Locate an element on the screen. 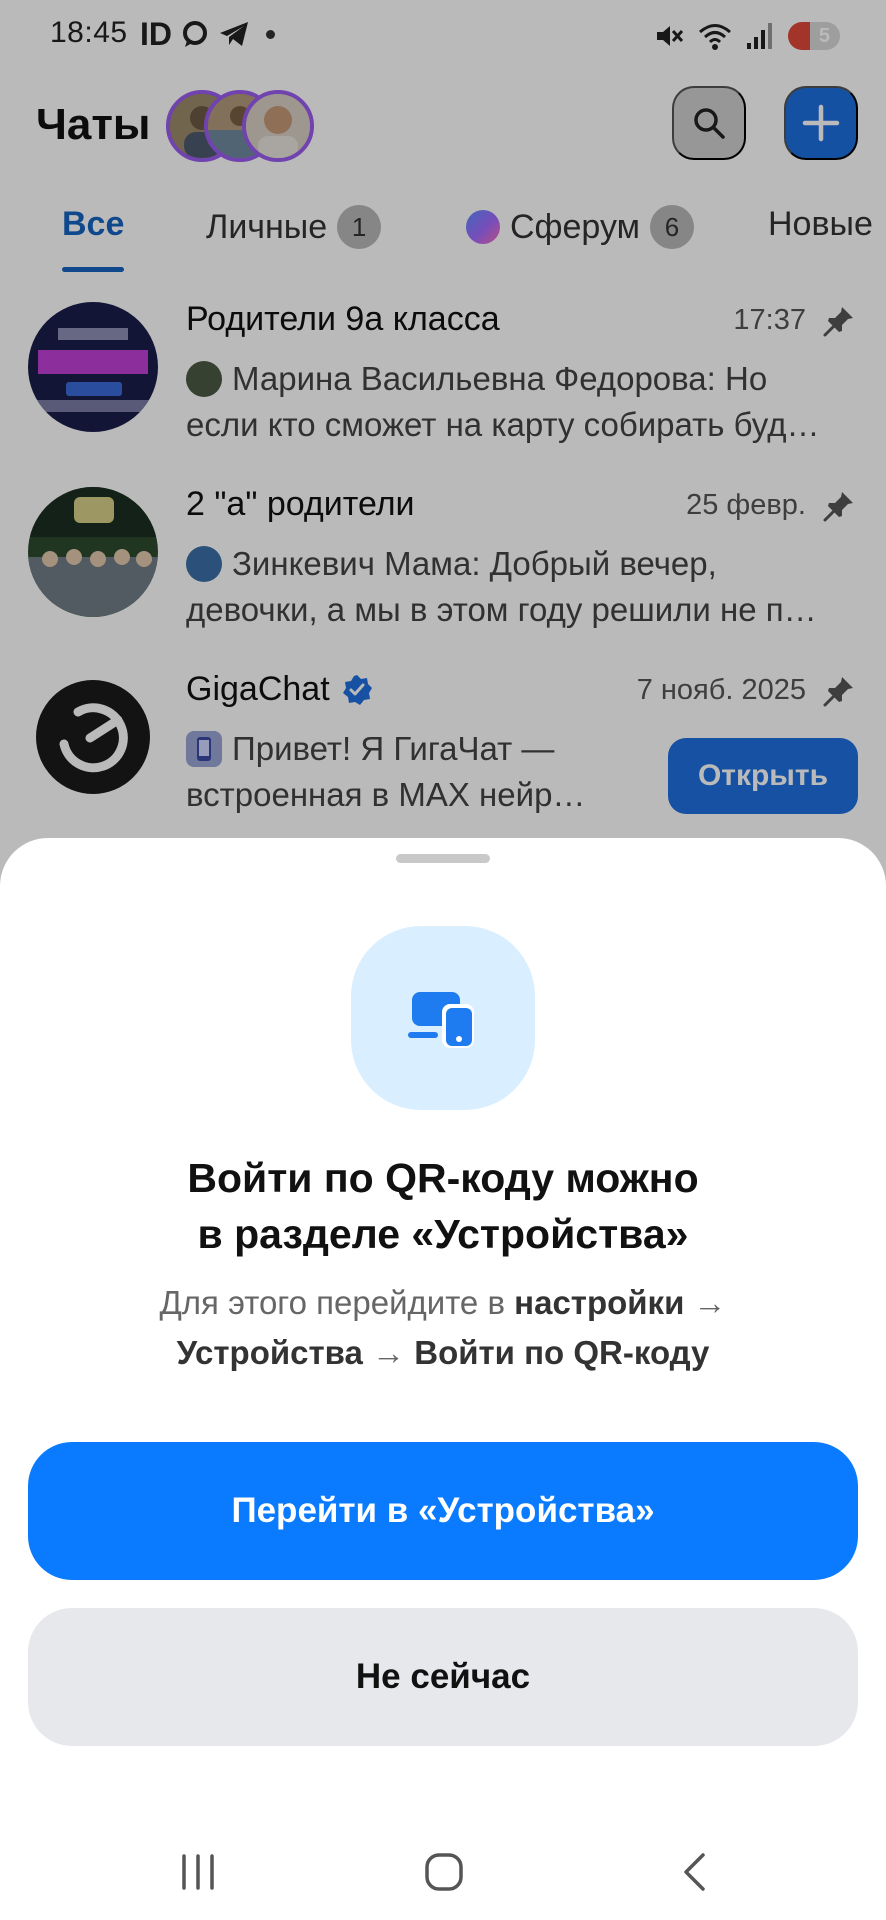 The width and height of the screenshot is (886, 1920). devices-icon-container is located at coordinates (443, 1018).